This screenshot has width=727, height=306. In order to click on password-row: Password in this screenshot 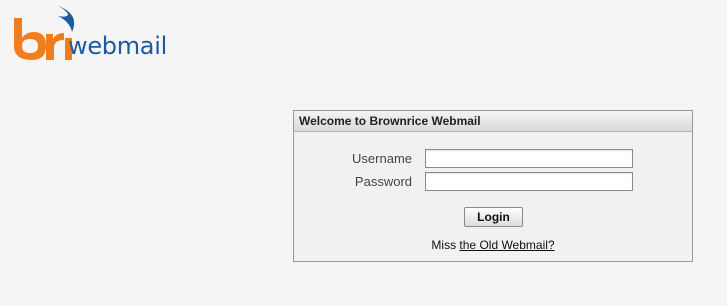, I will do `click(494, 182)`.